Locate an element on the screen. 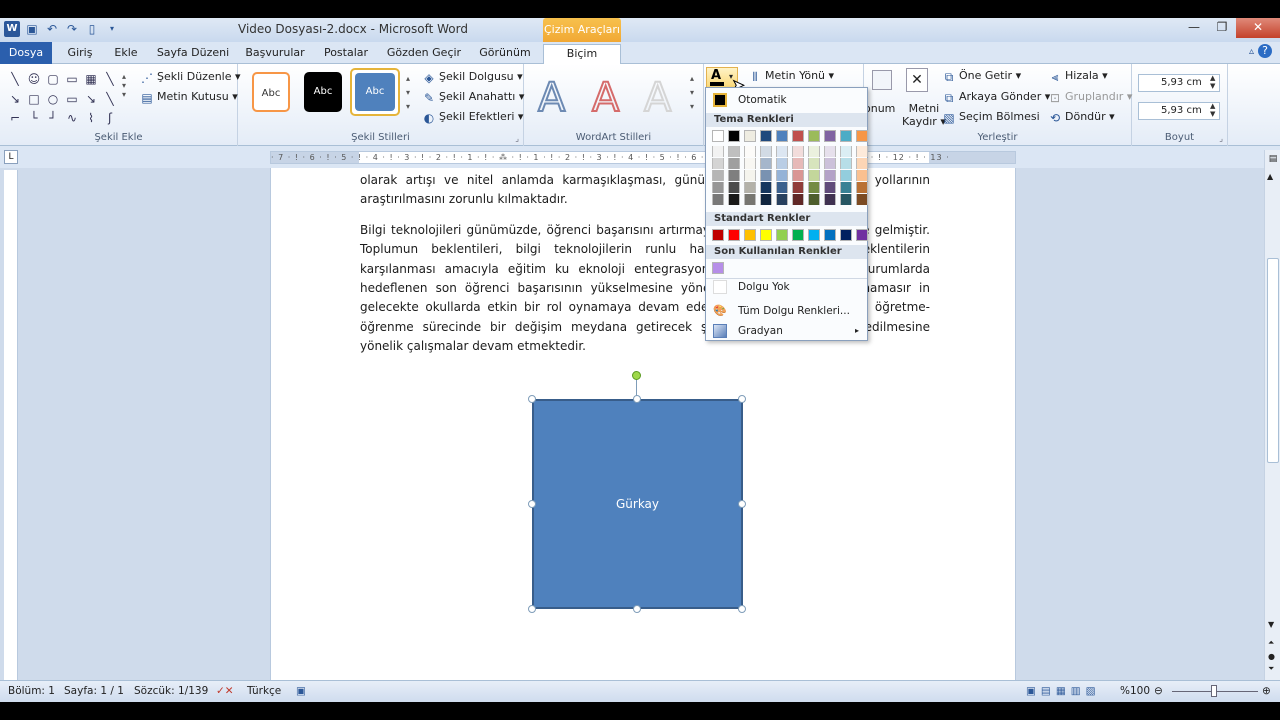 The width and height of the screenshot is (1280, 720). tab-home: Giriş is located at coordinates (80, 54).